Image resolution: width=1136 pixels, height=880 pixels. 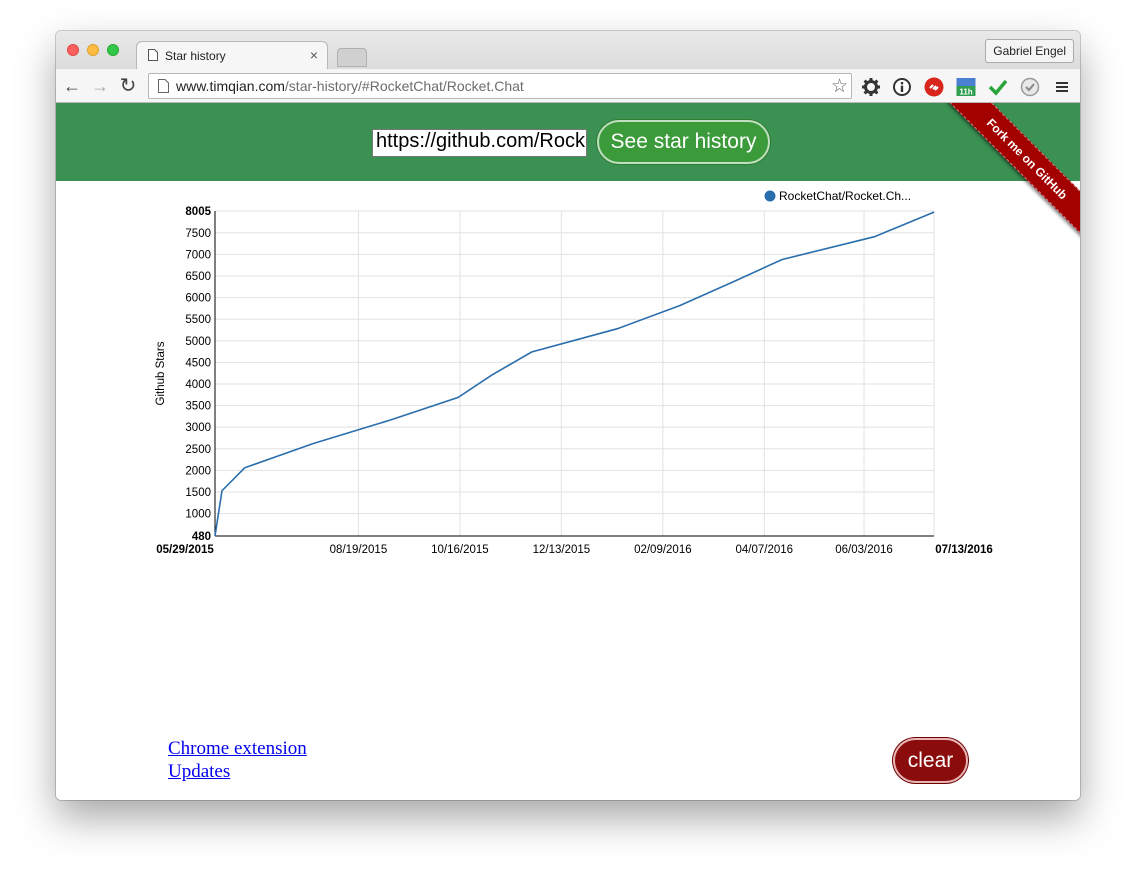 What do you see at coordinates (198, 277) in the screenshot?
I see `y-tick-label: 6500` at bounding box center [198, 277].